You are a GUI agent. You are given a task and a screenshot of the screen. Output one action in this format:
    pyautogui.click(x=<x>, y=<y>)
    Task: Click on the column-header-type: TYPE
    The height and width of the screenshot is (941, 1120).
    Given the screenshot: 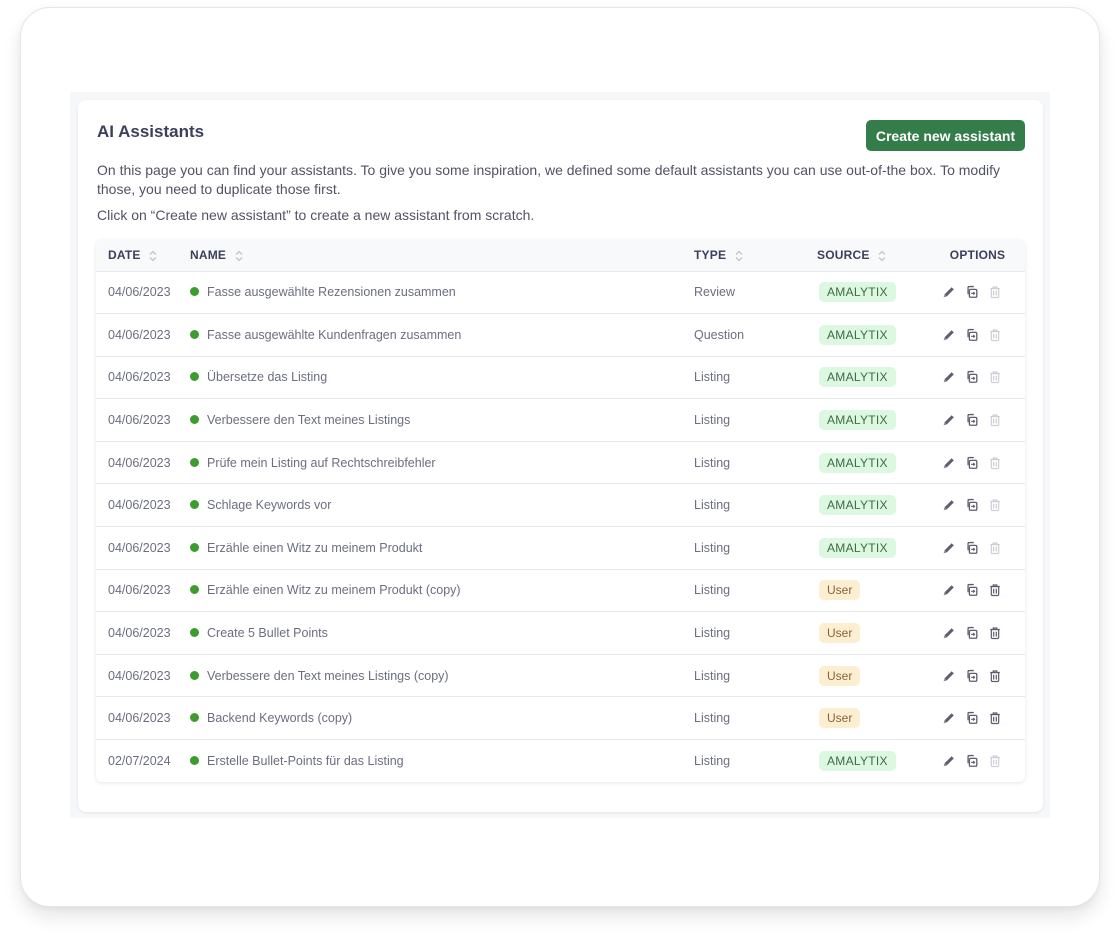 What is the action you would take?
    pyautogui.click(x=755, y=255)
    